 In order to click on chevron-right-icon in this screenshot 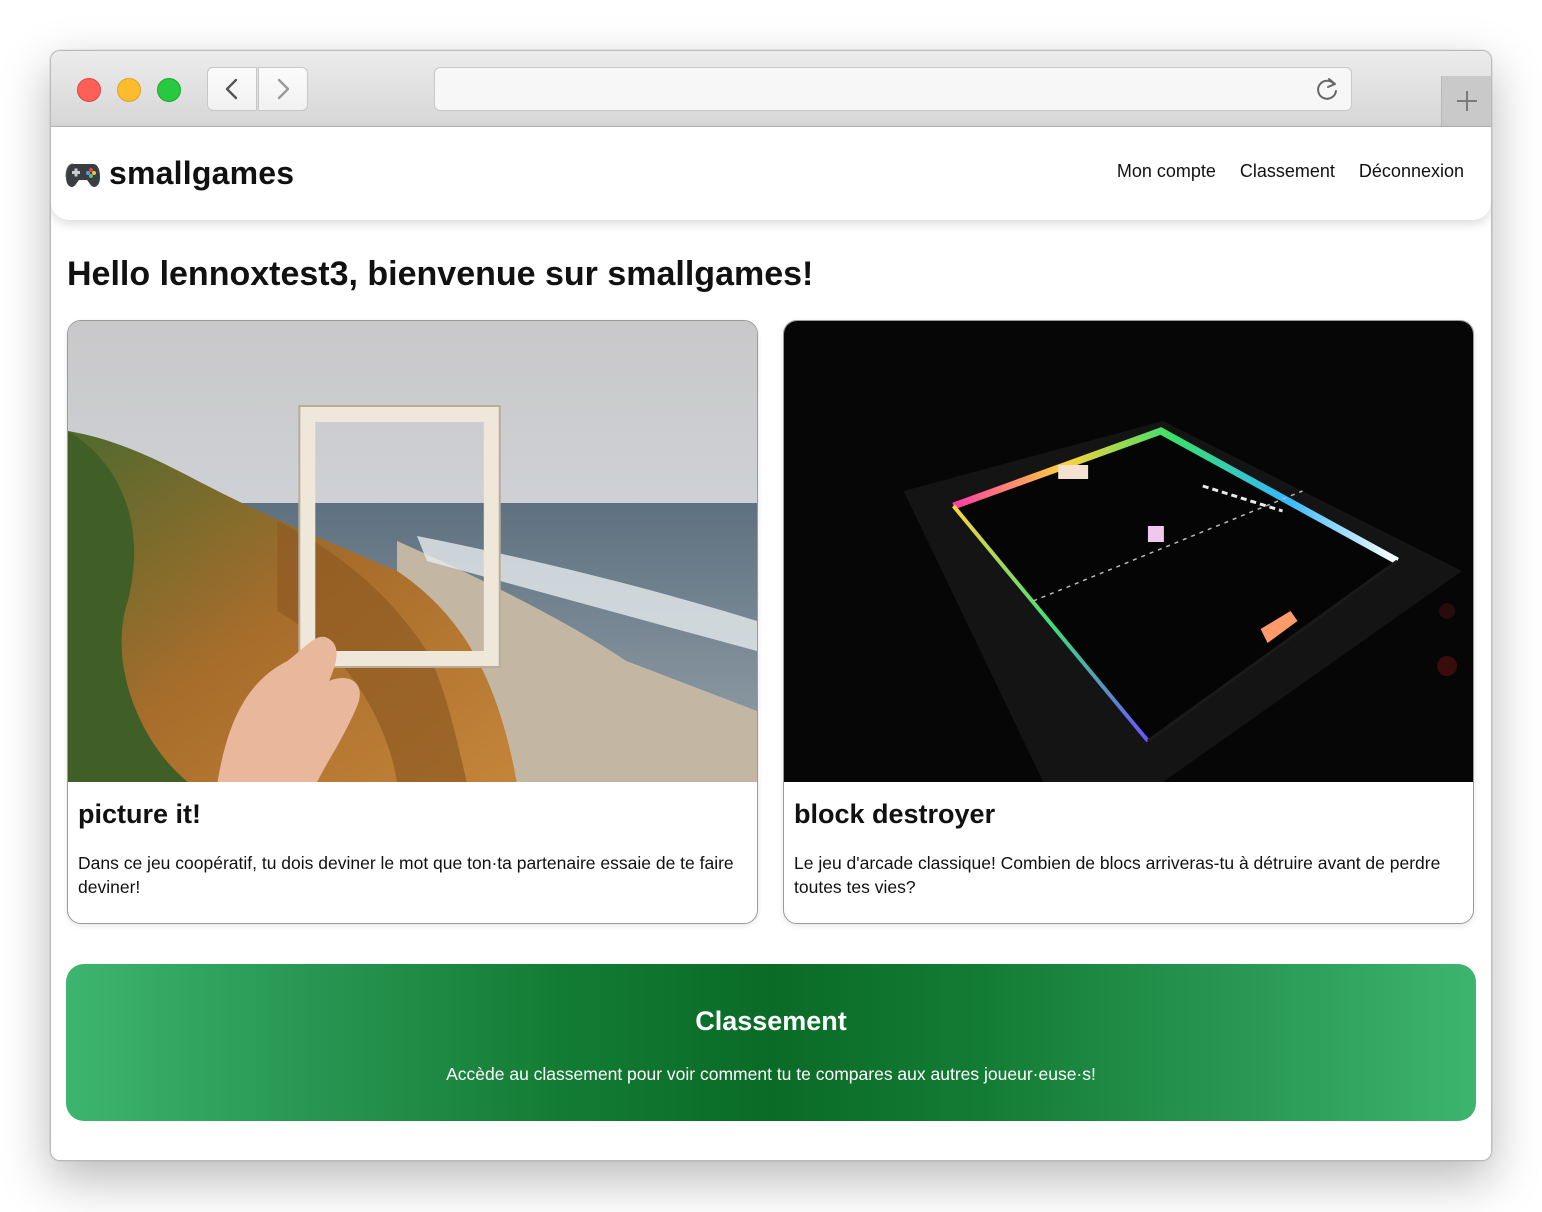, I will do `click(283, 89)`.